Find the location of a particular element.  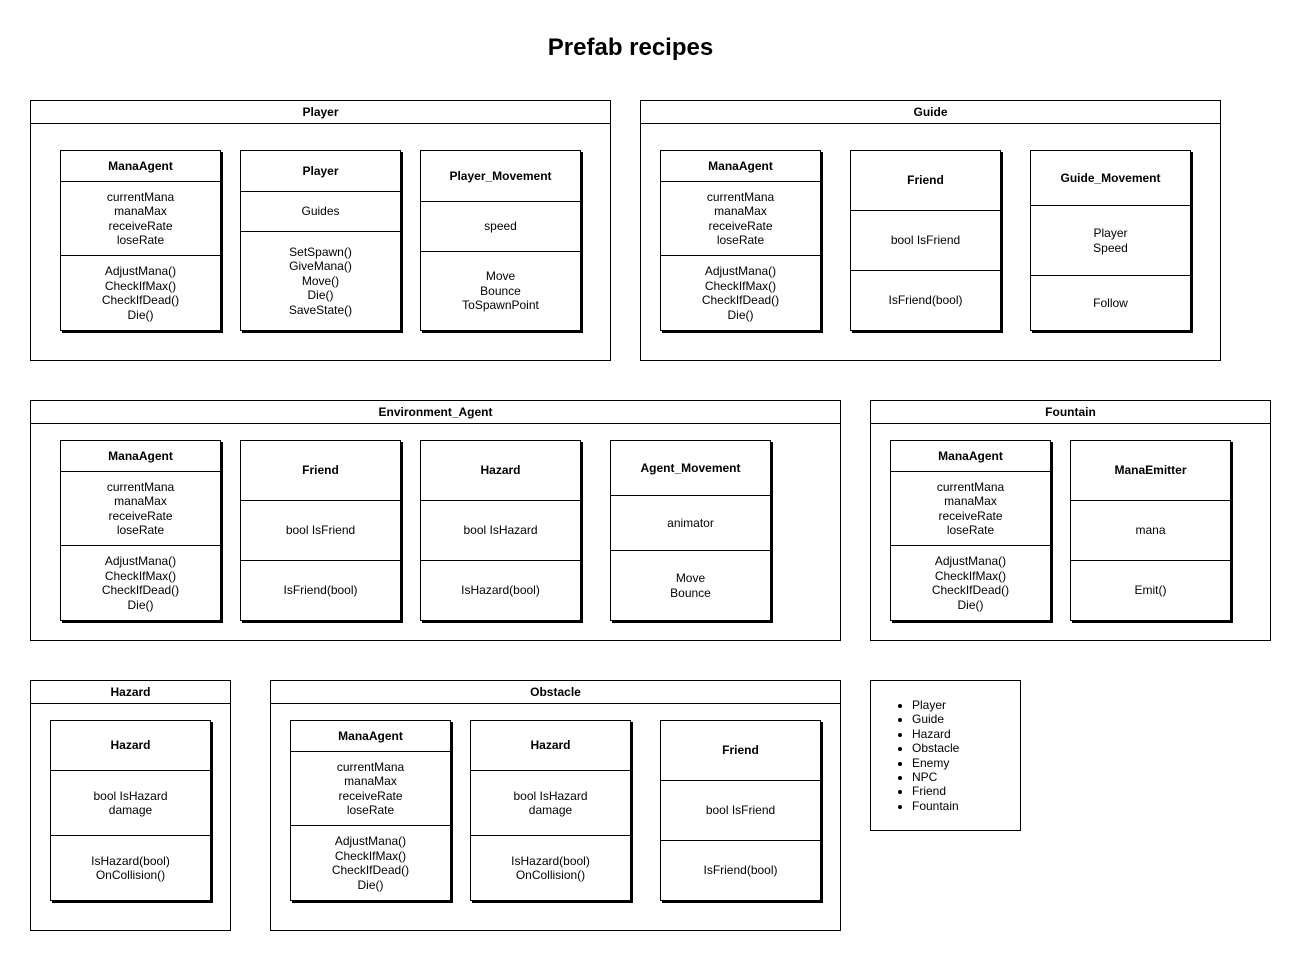

class-name: ManaEmitter is located at coordinates (1150, 470).